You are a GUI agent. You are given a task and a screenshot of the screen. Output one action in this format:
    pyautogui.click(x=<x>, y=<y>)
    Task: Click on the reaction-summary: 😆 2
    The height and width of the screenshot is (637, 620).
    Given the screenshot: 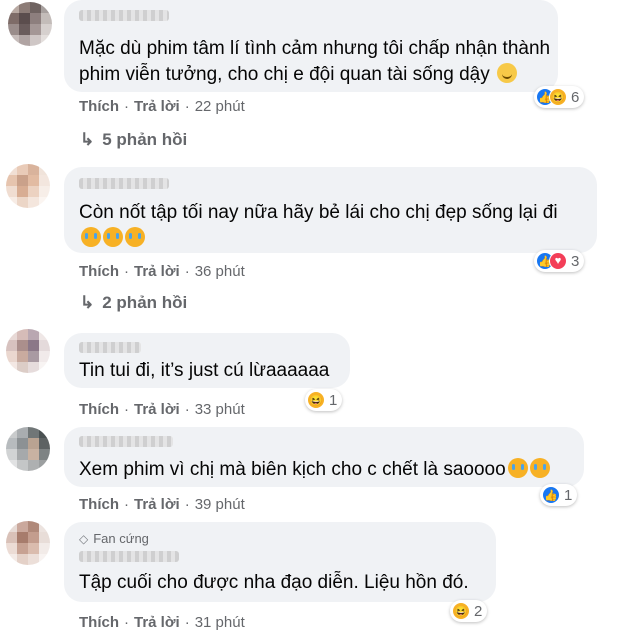 What is the action you would take?
    pyautogui.click(x=469, y=611)
    